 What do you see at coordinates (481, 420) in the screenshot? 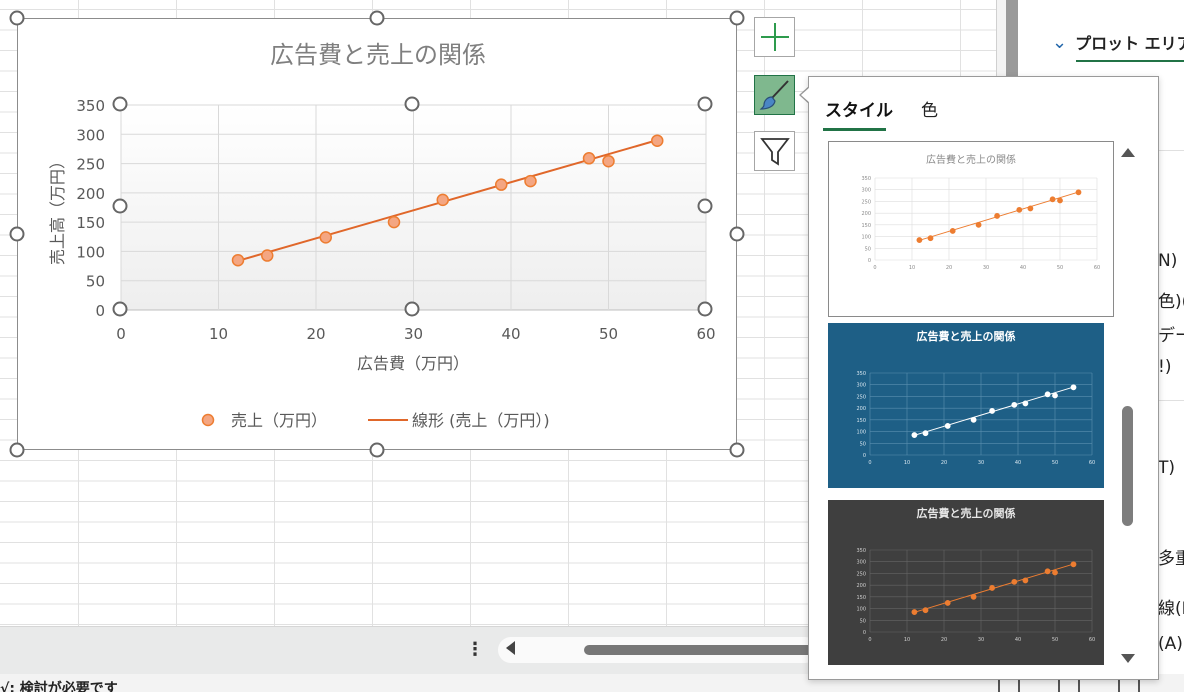
I see `legend-trendline-label: 線形 (売上（万円）)` at bounding box center [481, 420].